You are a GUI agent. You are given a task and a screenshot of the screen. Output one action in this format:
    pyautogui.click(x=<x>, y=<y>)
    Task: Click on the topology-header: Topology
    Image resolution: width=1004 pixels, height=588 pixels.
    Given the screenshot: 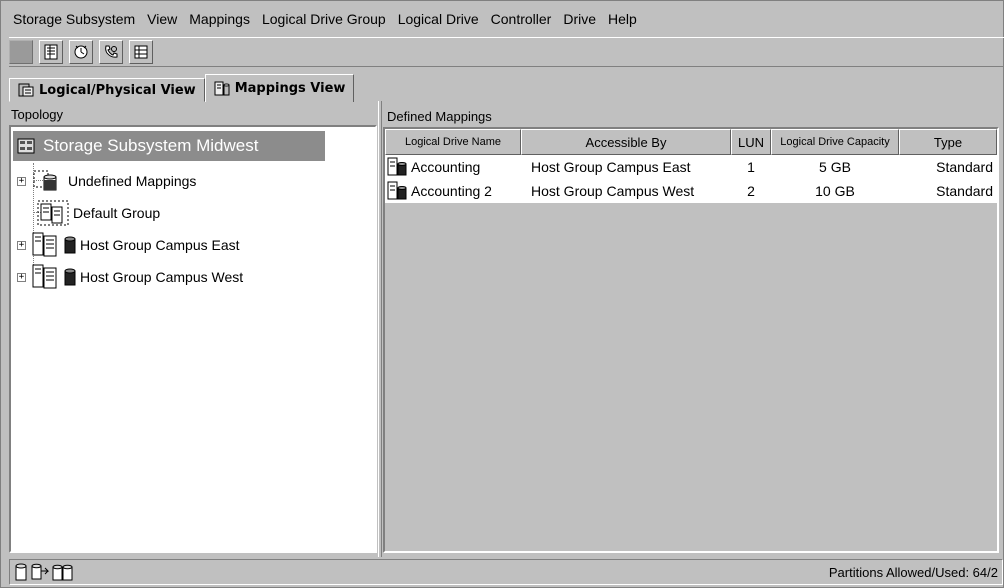 What is the action you would take?
    pyautogui.click(x=37, y=114)
    